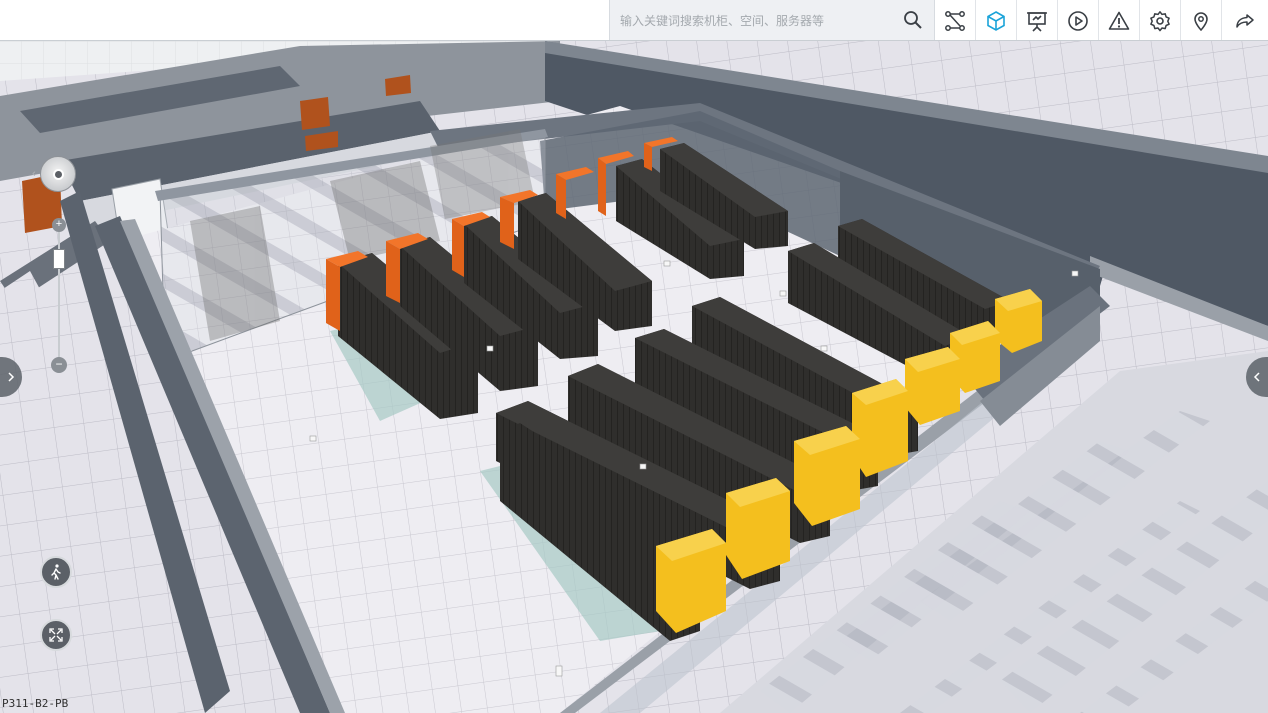 The height and width of the screenshot is (713, 1268). I want to click on topology-icon, so click(955, 20).